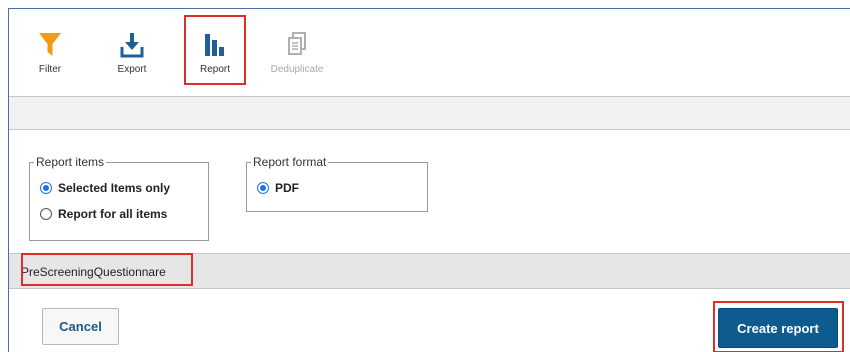 This screenshot has height=352, width=850. What do you see at coordinates (80, 326) in the screenshot?
I see `cancel-button: Cancel` at bounding box center [80, 326].